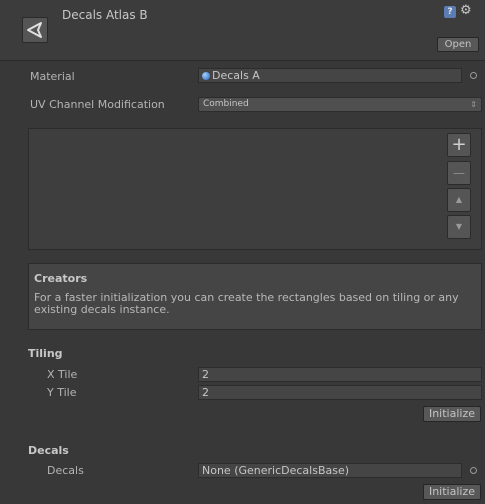 The width and height of the screenshot is (485, 504). I want to click on decals-field: None (GenericDecalsBase), so click(330, 470).